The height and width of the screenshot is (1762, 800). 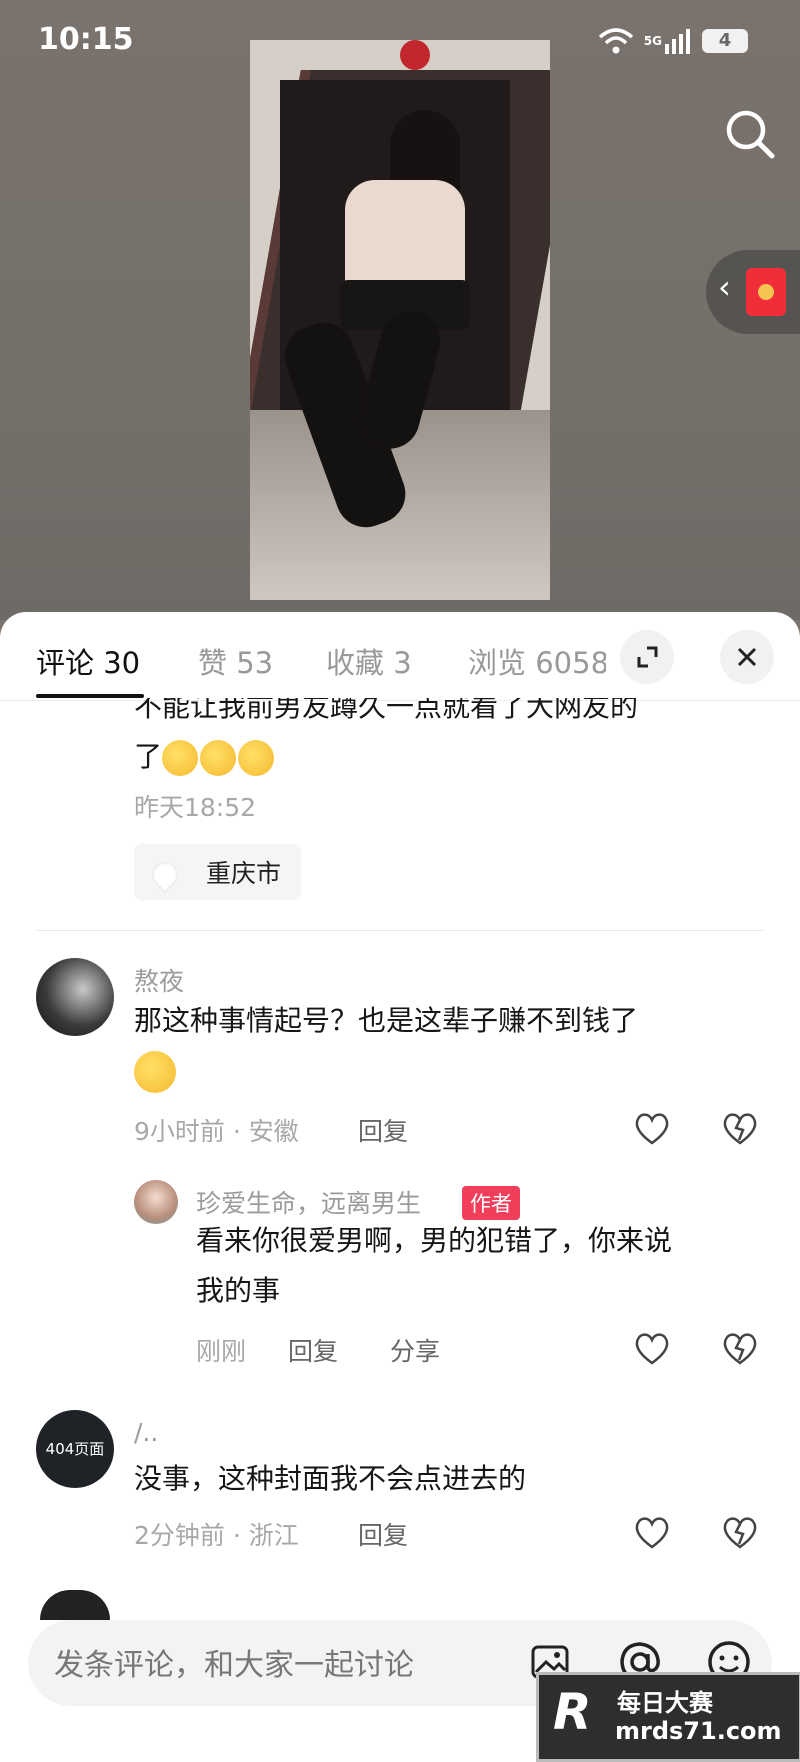 I want to click on red-packet-icon, so click(x=766, y=292).